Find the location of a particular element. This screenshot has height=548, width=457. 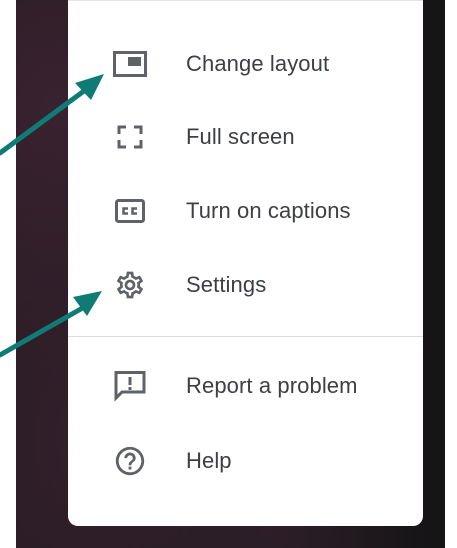

report-problem-icon is located at coordinates (130, 386).